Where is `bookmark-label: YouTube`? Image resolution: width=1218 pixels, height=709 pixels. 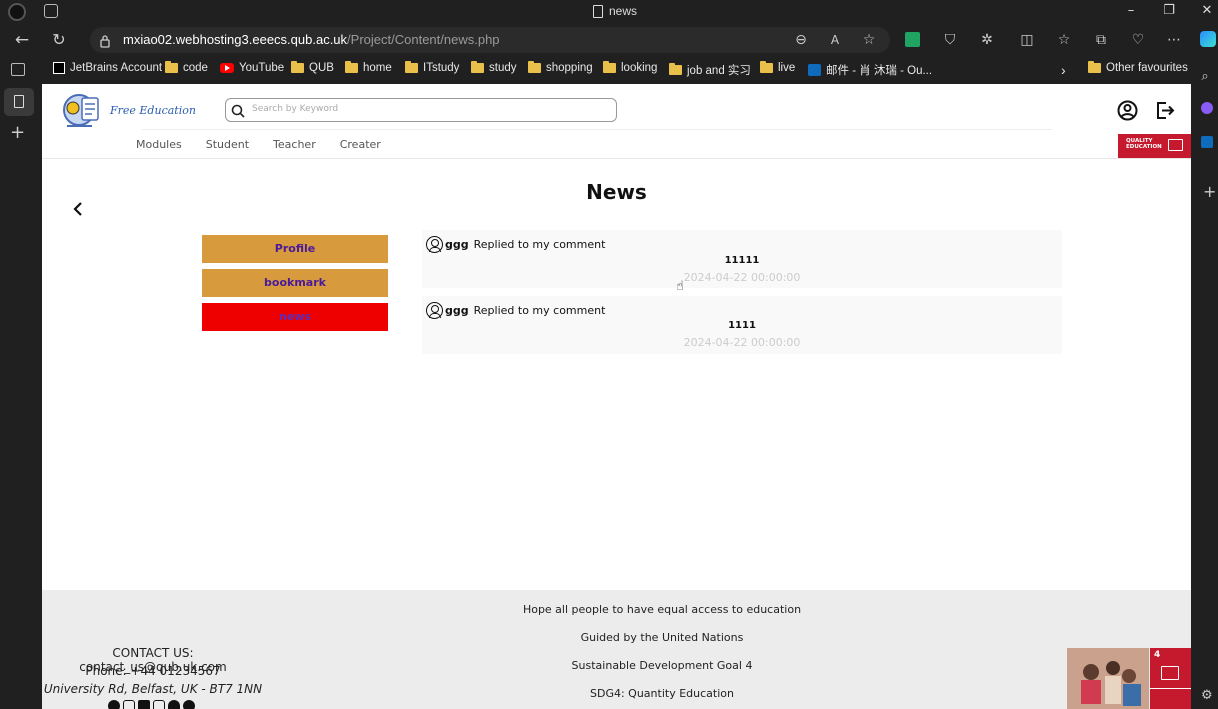 bookmark-label: YouTube is located at coordinates (262, 68).